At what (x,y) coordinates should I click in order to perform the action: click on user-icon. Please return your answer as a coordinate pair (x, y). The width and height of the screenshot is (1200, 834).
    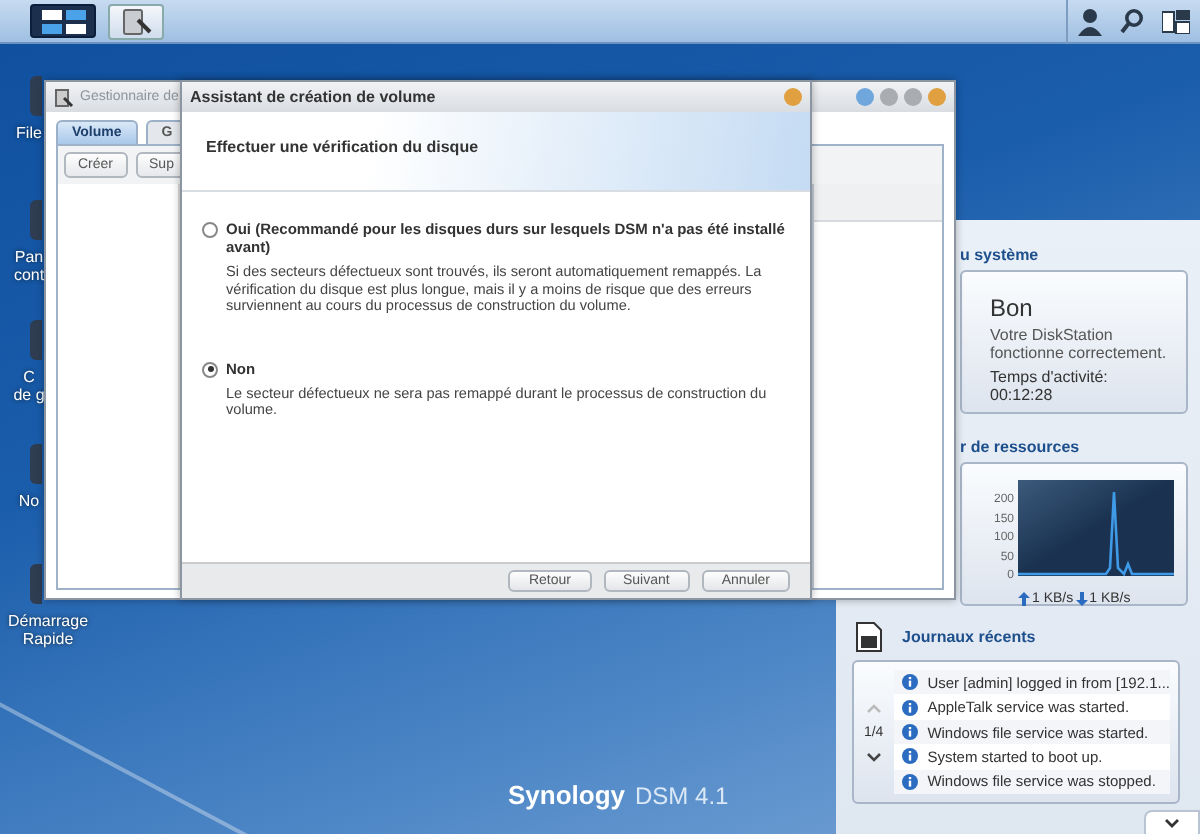
    Looking at the image, I should click on (1089, 21).